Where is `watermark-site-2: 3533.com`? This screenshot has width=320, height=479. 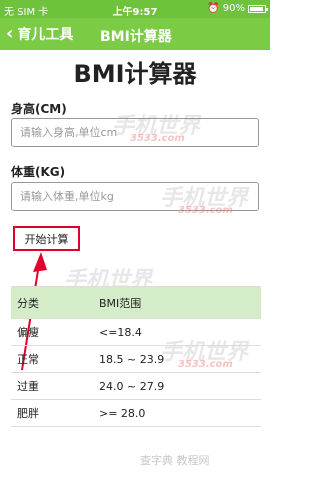 watermark-site-2: 3533.com is located at coordinates (205, 210).